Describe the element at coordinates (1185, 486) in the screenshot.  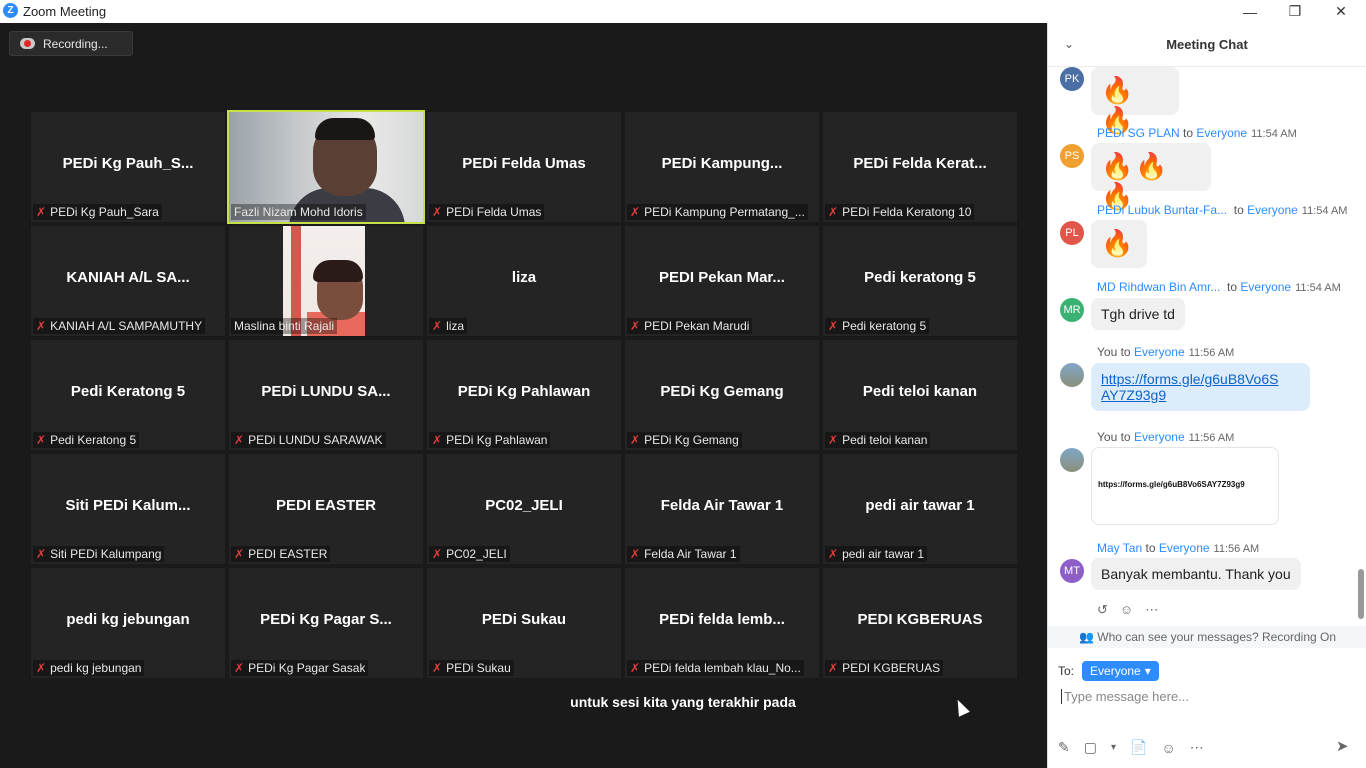
I see `image-message: https://forms.gle/g6uB8Vo6SAY7Z93g9` at that location.